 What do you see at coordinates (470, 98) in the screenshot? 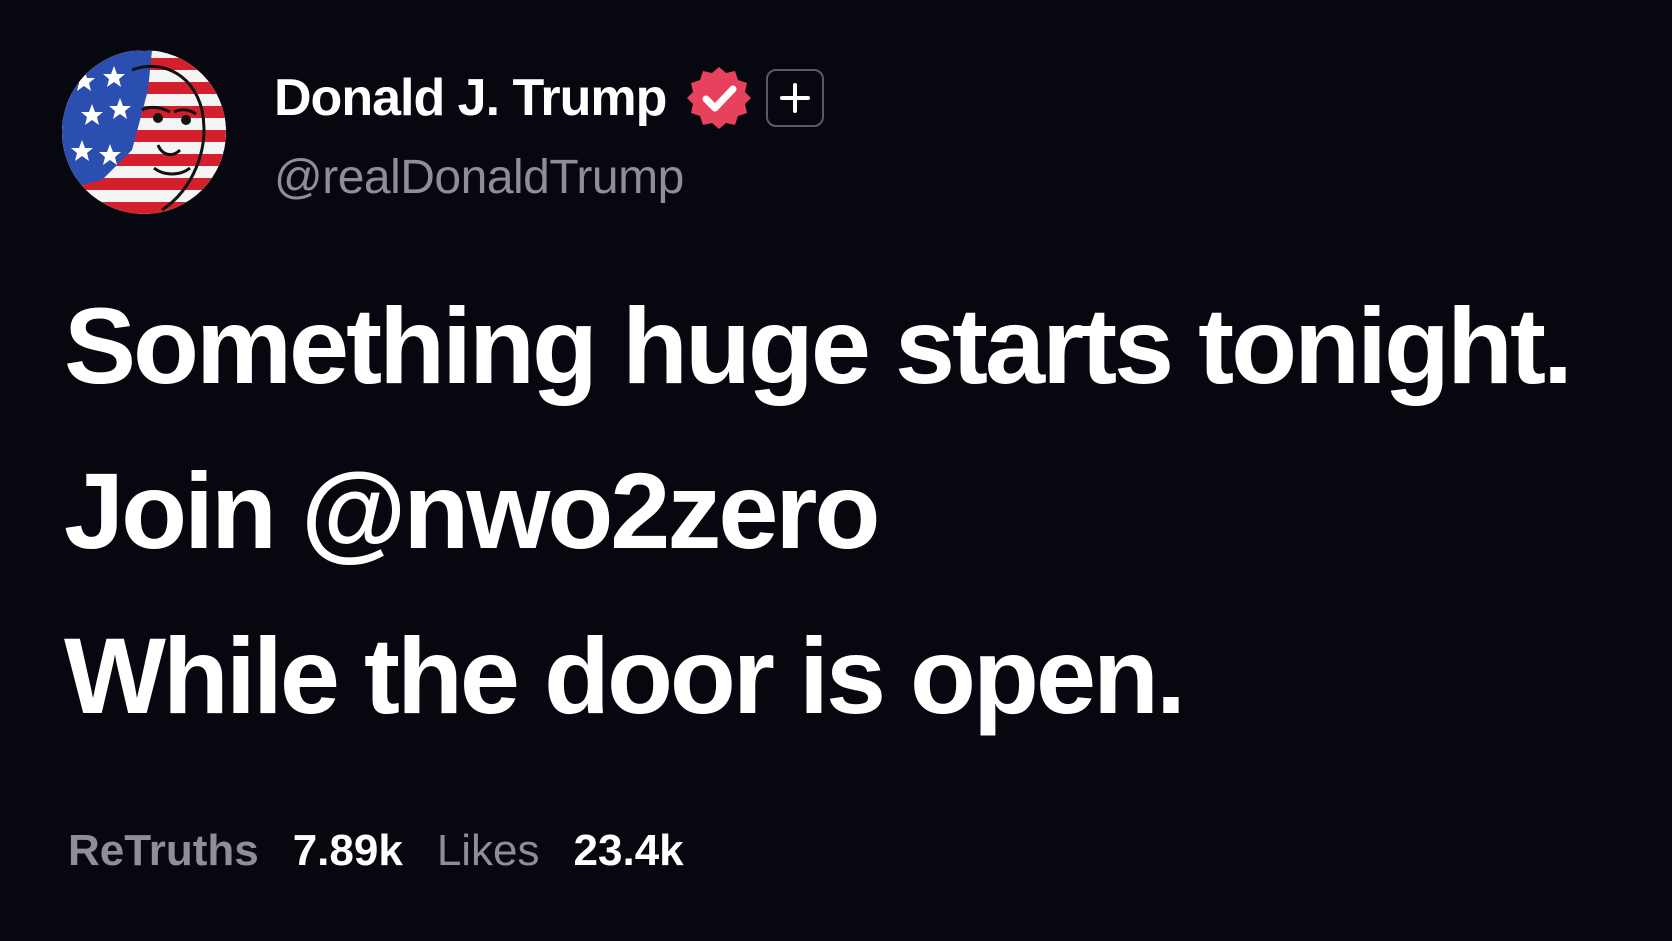
I see `author-display-name: Donald J. Trump` at bounding box center [470, 98].